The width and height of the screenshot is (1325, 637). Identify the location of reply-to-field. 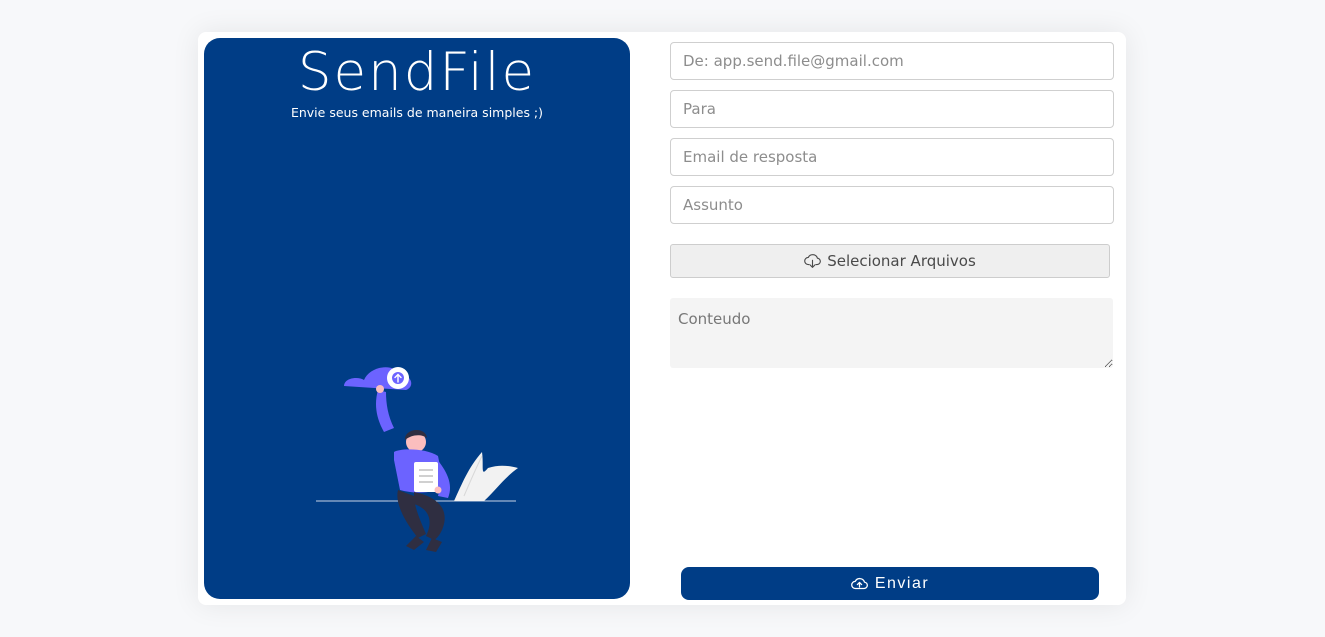
(892, 157).